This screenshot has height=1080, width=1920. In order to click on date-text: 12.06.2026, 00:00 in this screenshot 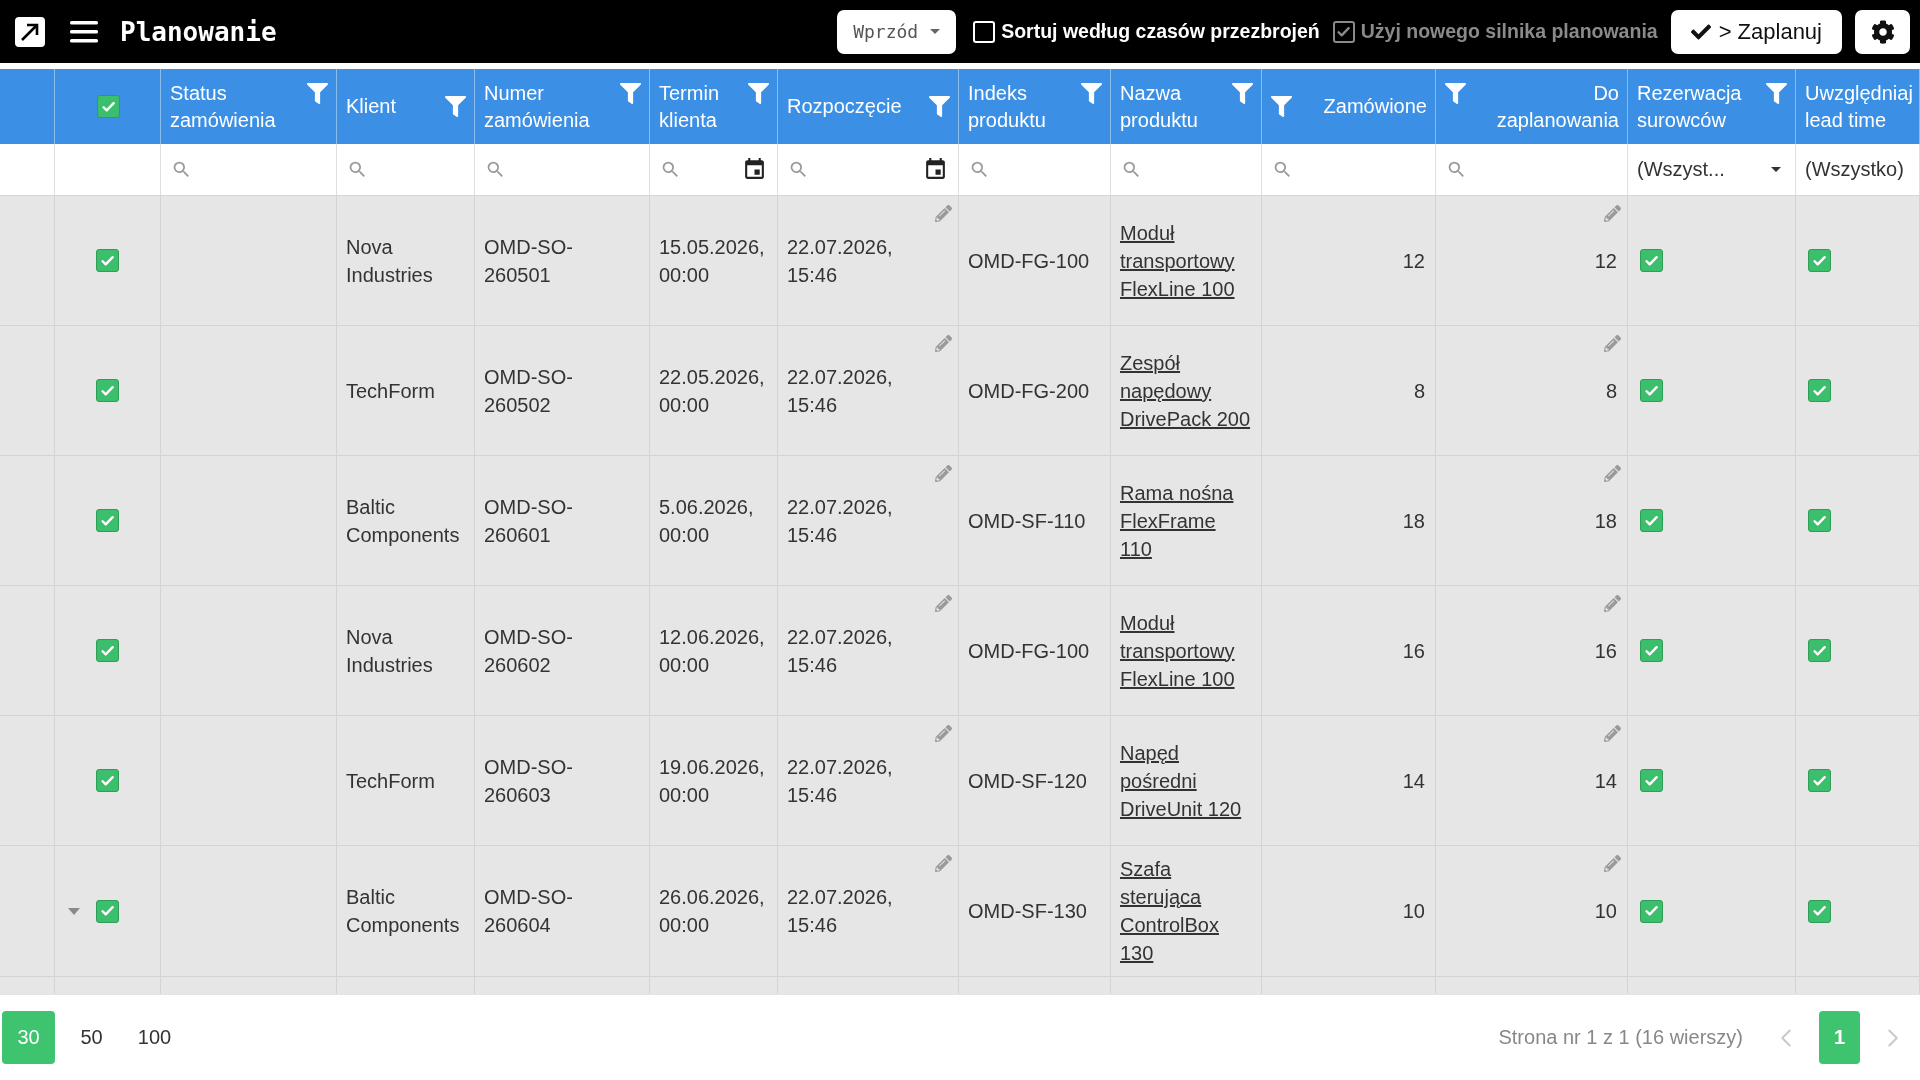, I will do `click(712, 651)`.